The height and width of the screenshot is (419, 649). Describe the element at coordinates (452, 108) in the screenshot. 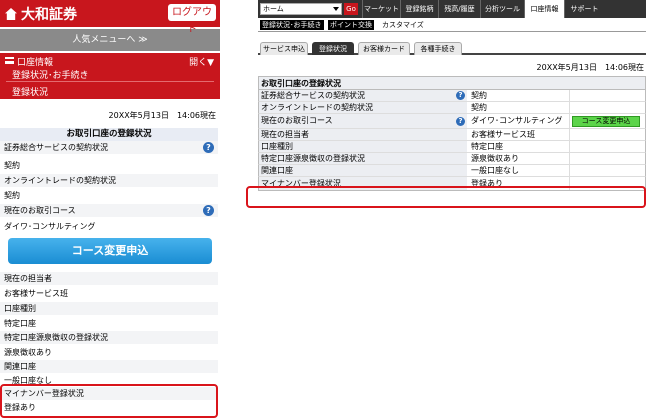

I see `table-row: オンライントレードの契約状況 契約` at that location.